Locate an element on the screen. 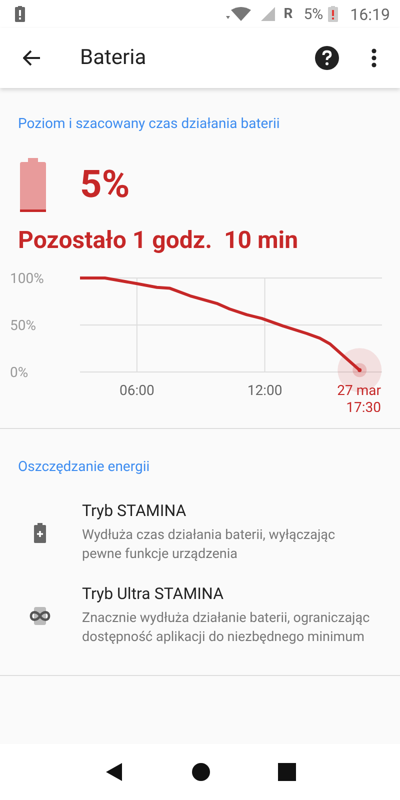  axis-label: 0% is located at coordinates (19, 373).